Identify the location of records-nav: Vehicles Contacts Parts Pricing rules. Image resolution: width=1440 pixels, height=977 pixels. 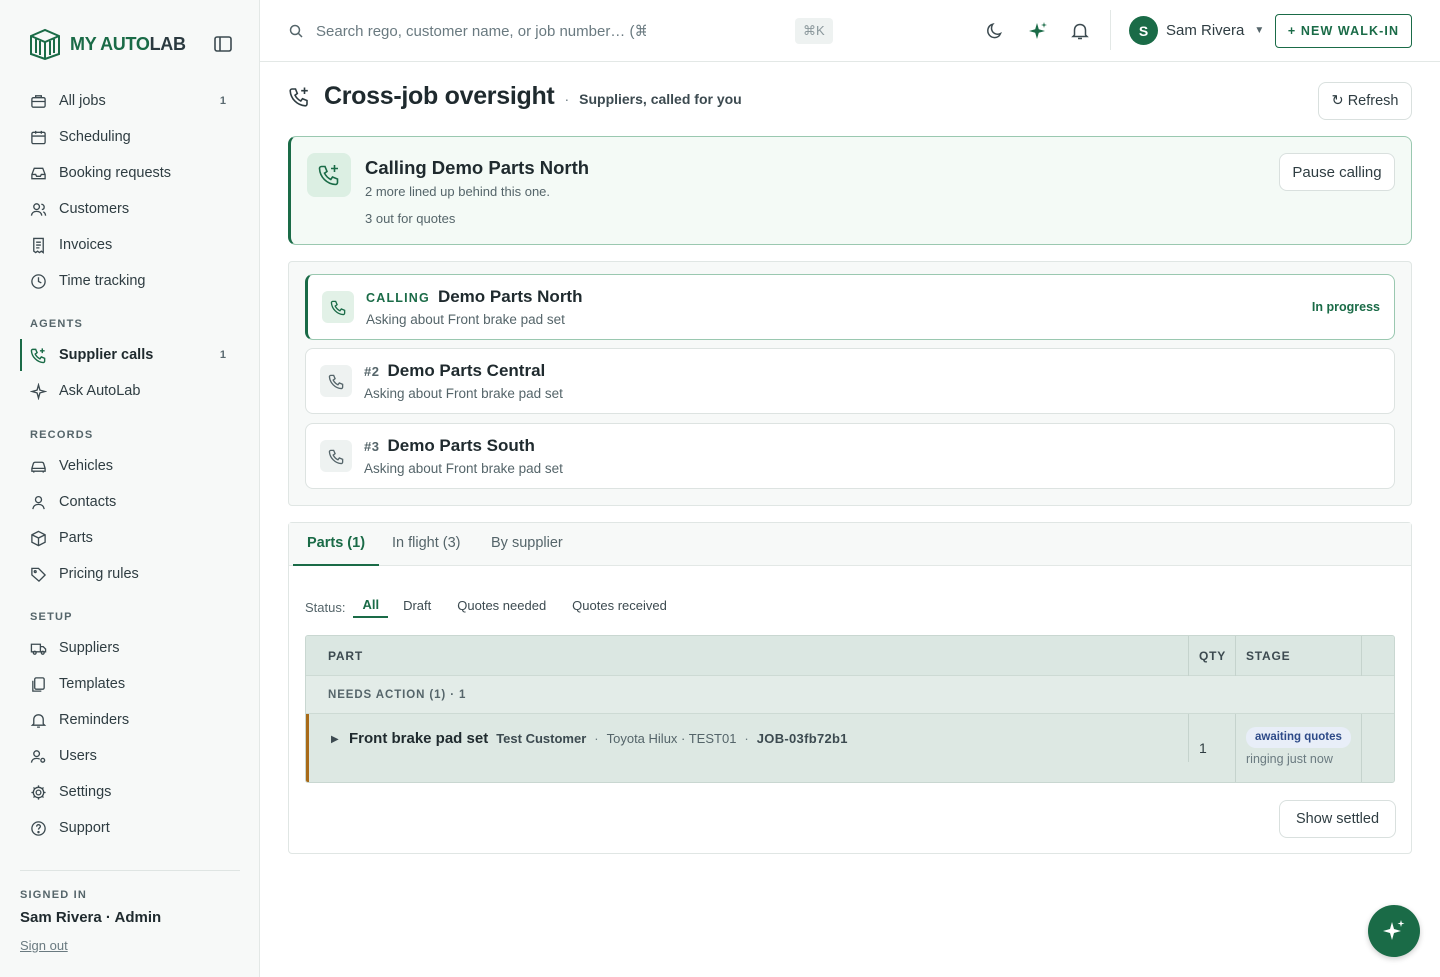
(130, 520).